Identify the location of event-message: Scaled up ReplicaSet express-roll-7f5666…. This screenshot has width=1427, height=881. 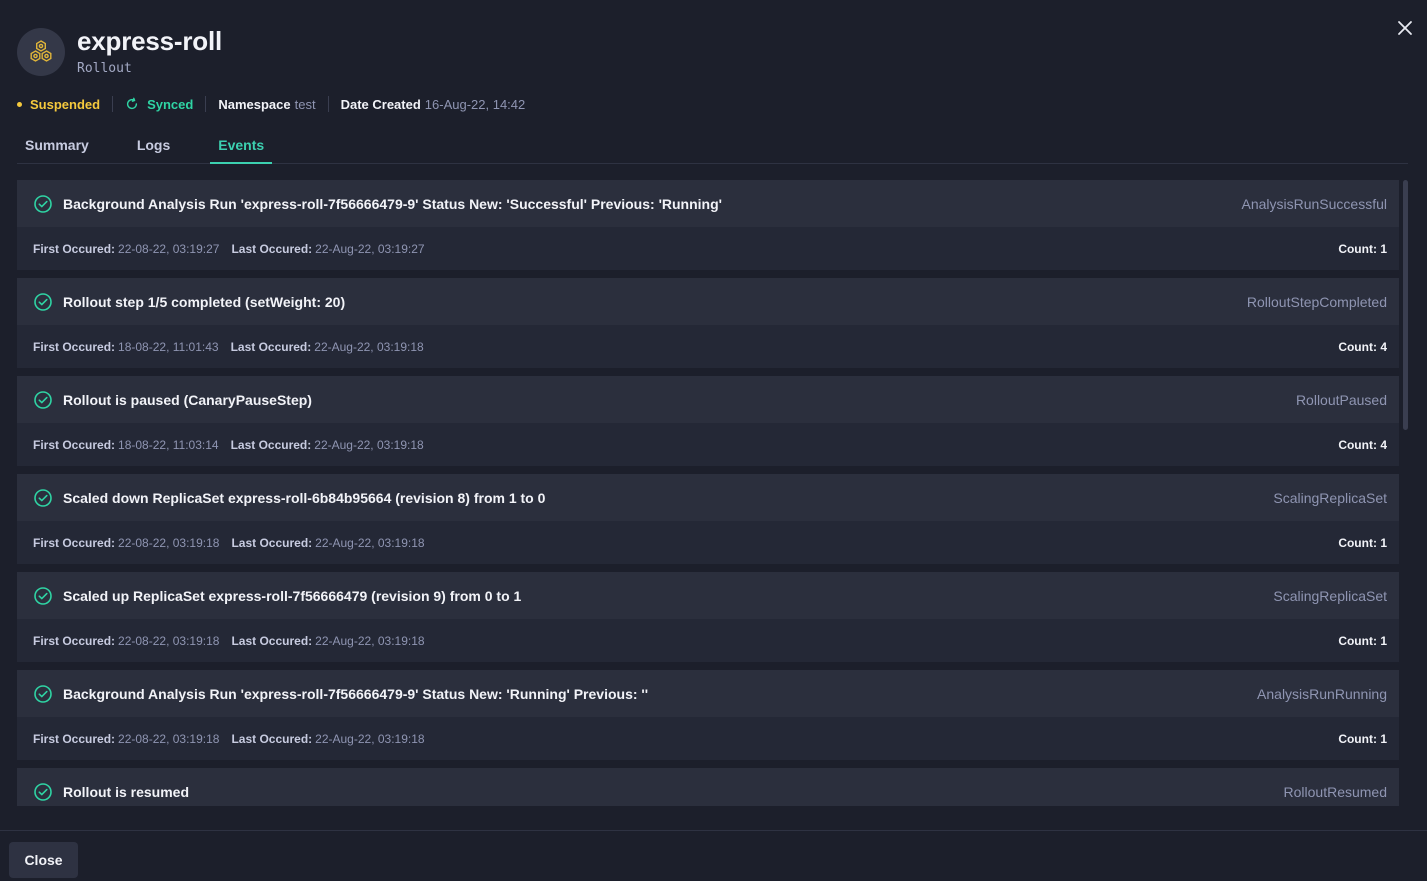
(292, 595).